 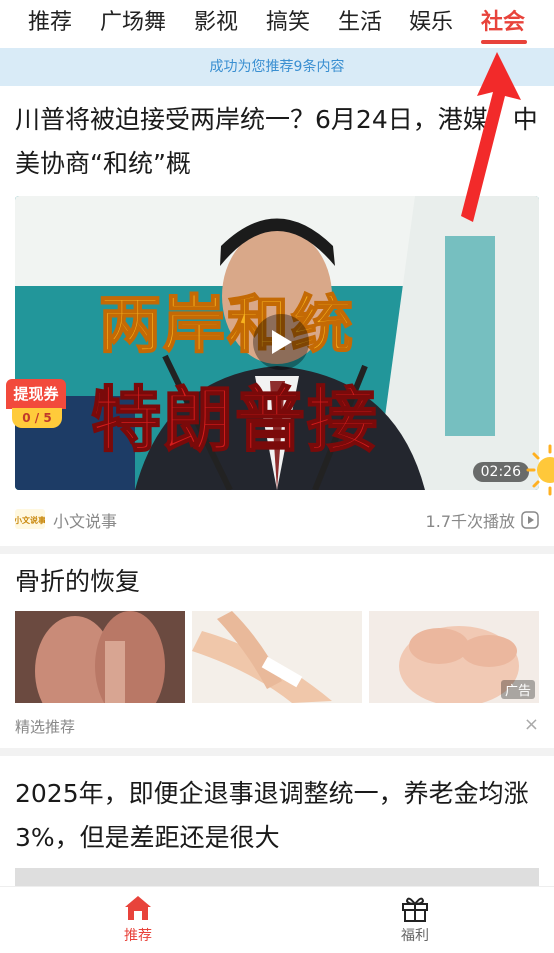 I want to click on gift-icon, so click(x=415, y=909).